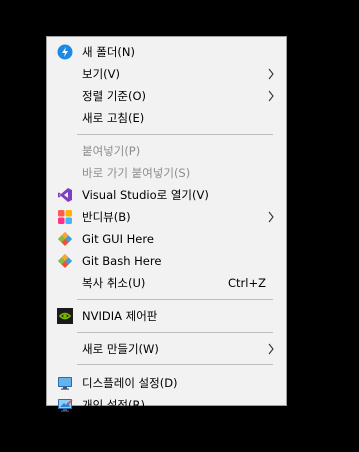  Describe the element at coordinates (113, 405) in the screenshot. I see `menu-item-label: 개인 설정(R)` at that location.